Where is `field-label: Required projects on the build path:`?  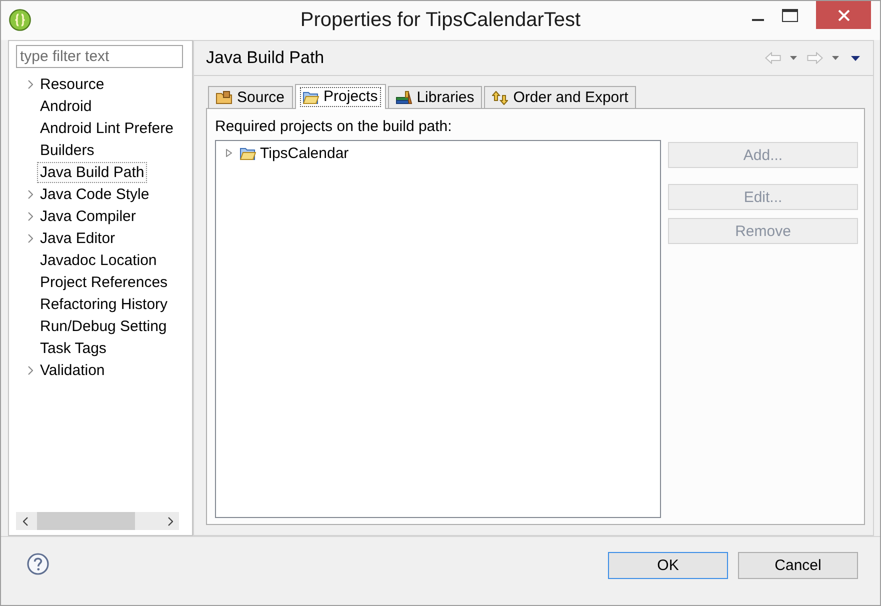 field-label: Required projects on the build path: is located at coordinates (334, 127).